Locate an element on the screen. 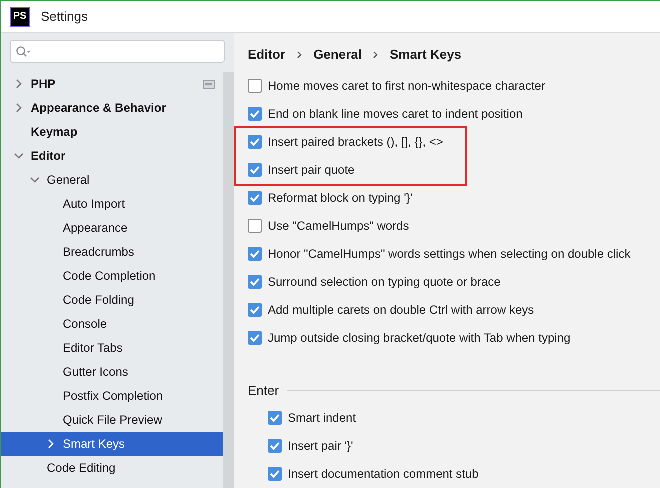  tree-item: Code Folding is located at coordinates (112, 300).